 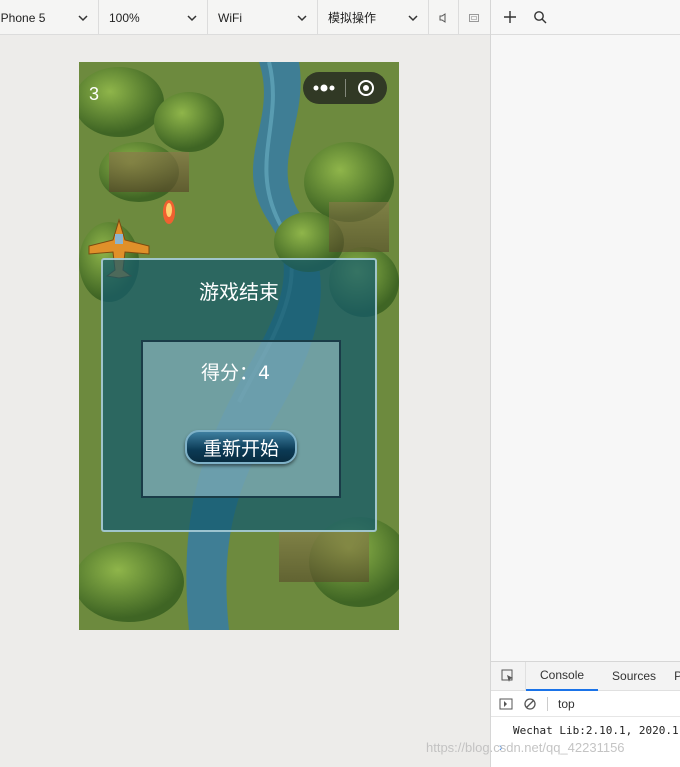 What do you see at coordinates (241, 447) in the screenshot?
I see `restart-button: 重新开始` at bounding box center [241, 447].